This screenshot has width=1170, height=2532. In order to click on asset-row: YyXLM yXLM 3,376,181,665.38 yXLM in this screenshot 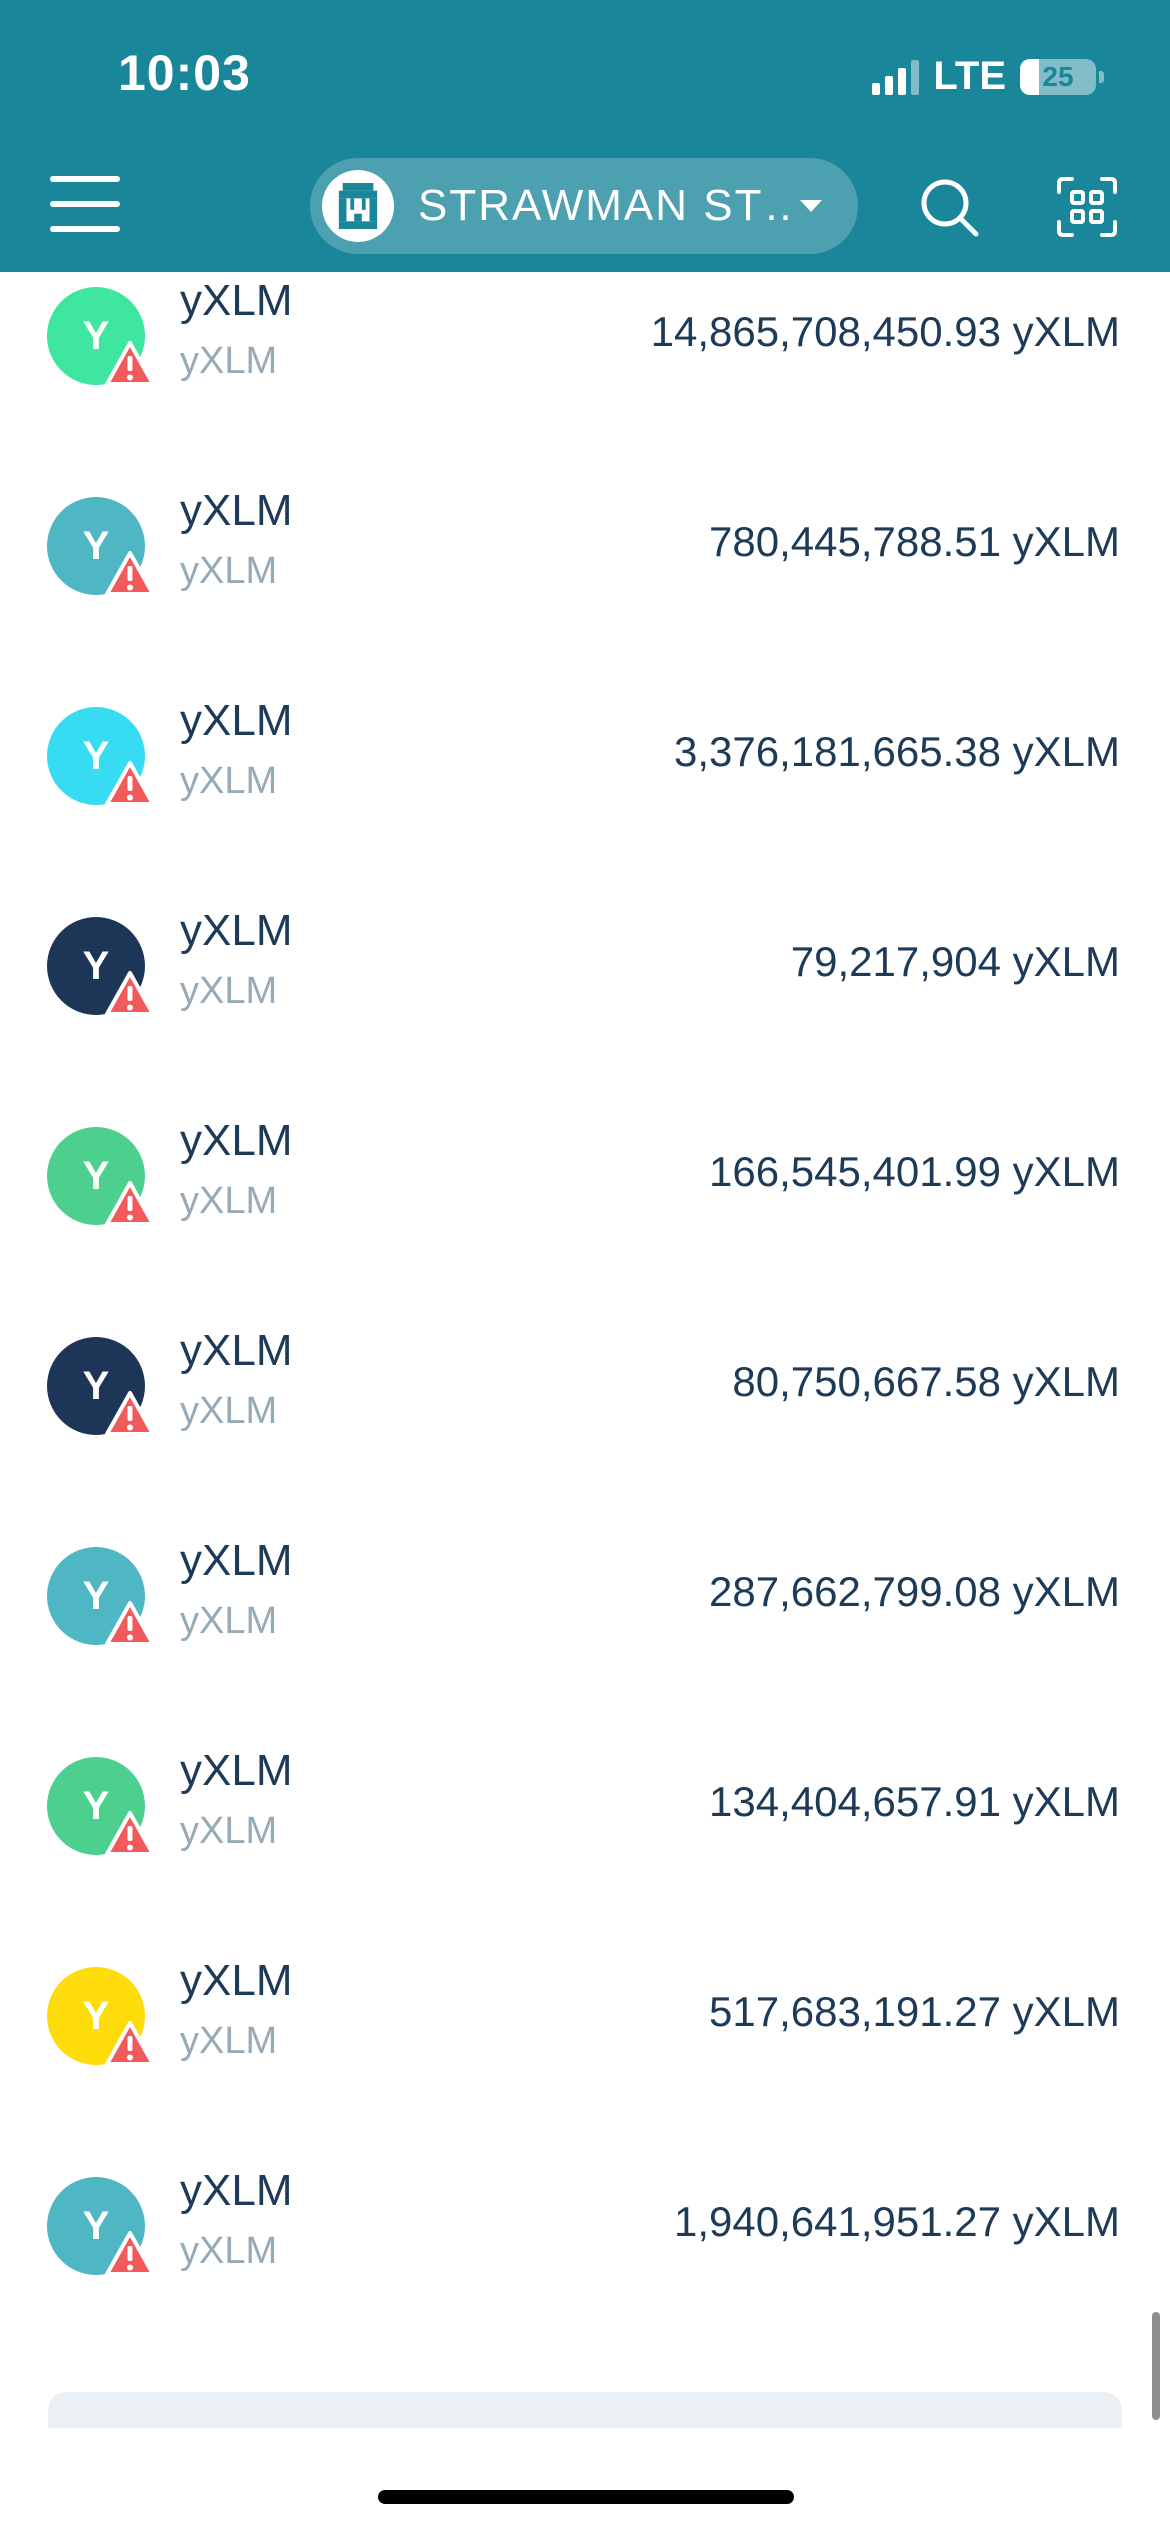, I will do `click(585, 756)`.